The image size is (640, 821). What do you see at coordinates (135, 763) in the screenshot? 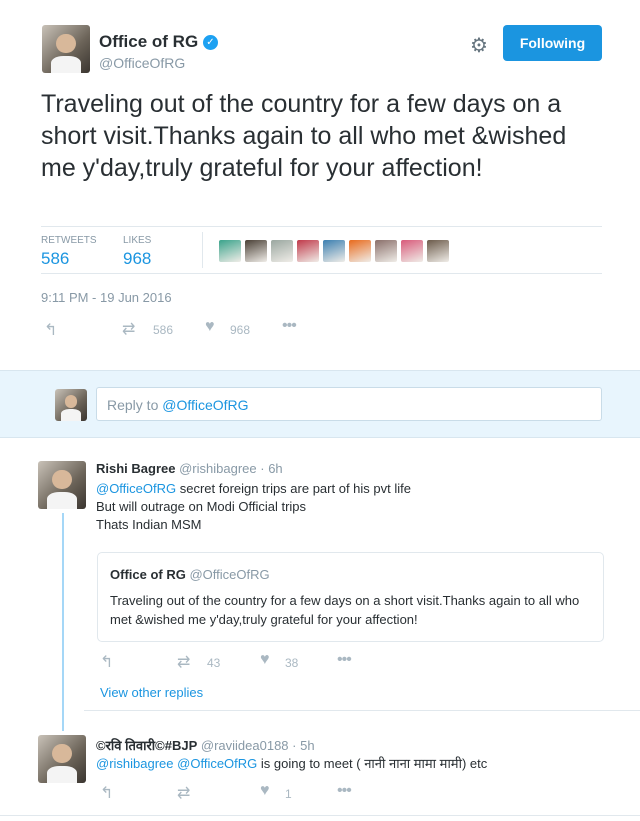
I see `reply2-mention1: @rishibagree` at bounding box center [135, 763].